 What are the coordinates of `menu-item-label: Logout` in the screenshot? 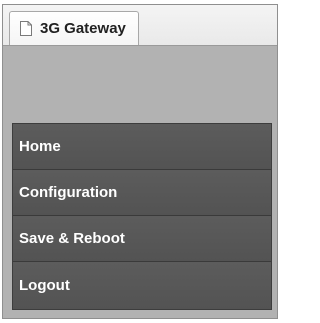 It's located at (44, 285).